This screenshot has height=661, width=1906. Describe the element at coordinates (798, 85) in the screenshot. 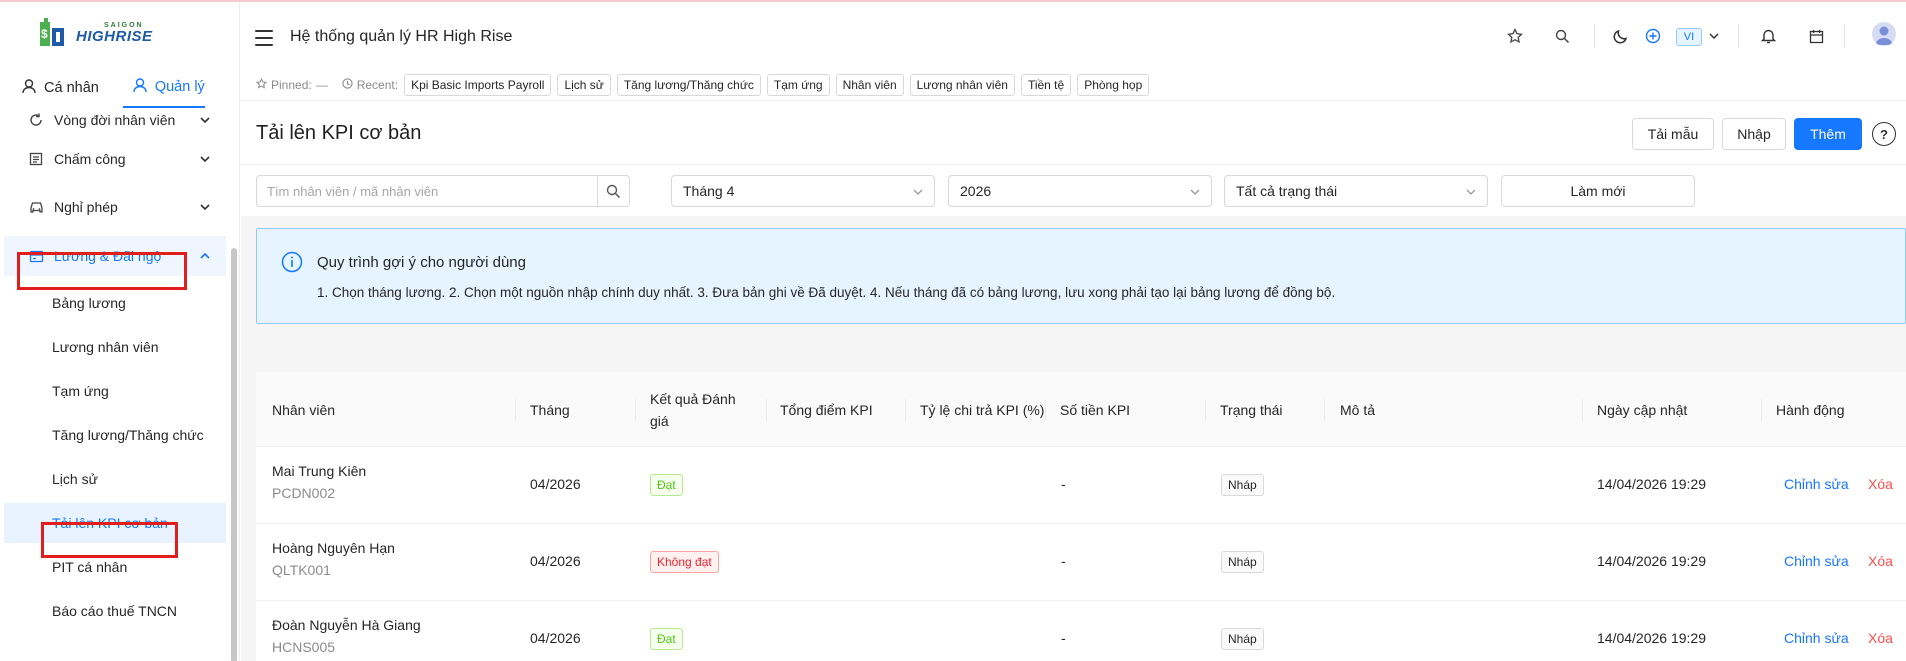

I see `recent-chip: Tạm ứng` at that location.